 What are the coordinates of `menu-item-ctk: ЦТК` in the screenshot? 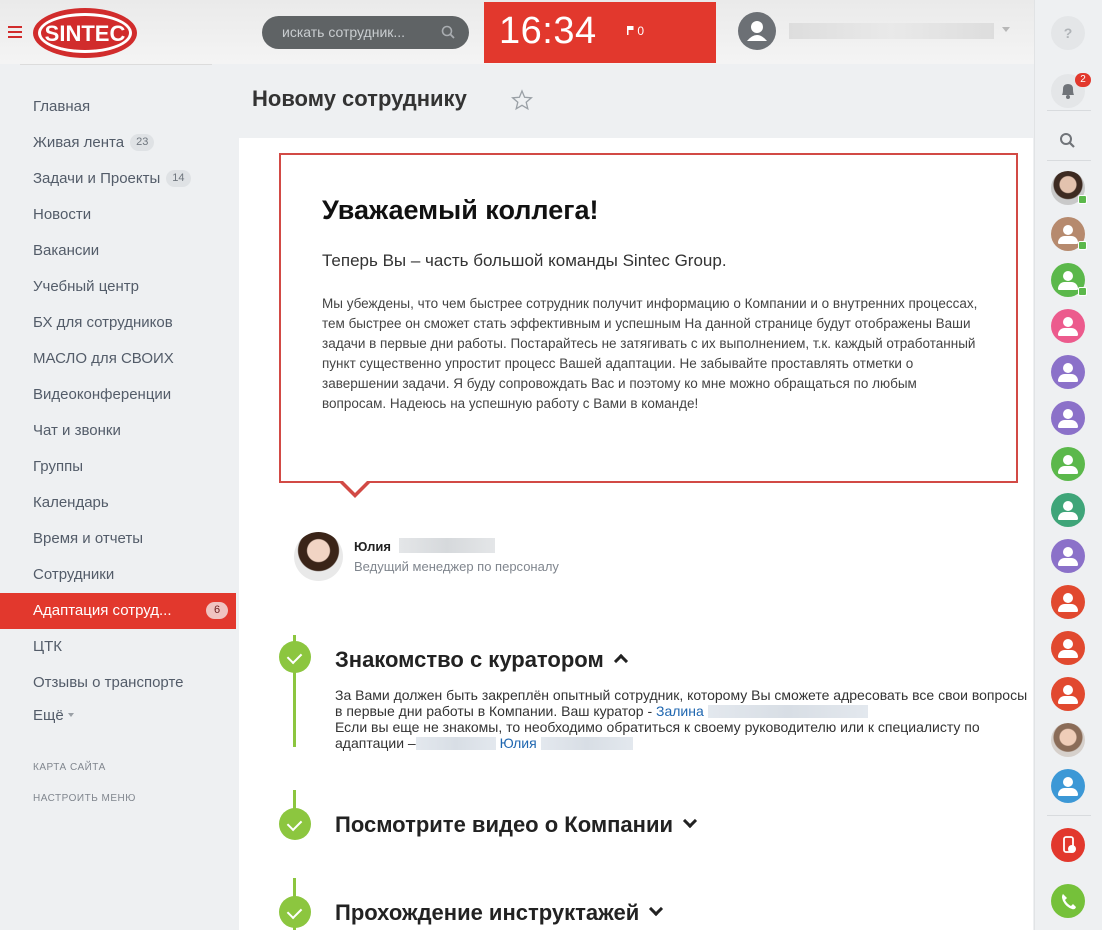 It's located at (118, 647).